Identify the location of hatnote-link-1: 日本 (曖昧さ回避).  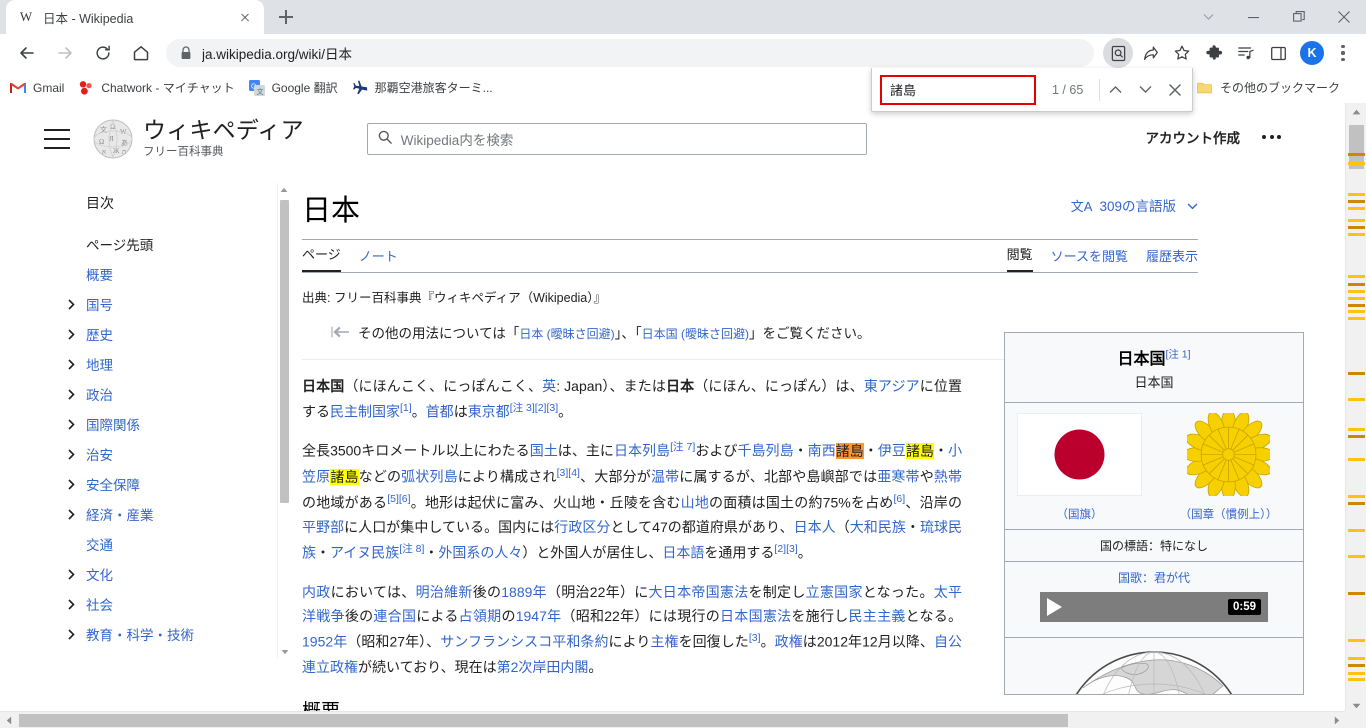
(566, 334).